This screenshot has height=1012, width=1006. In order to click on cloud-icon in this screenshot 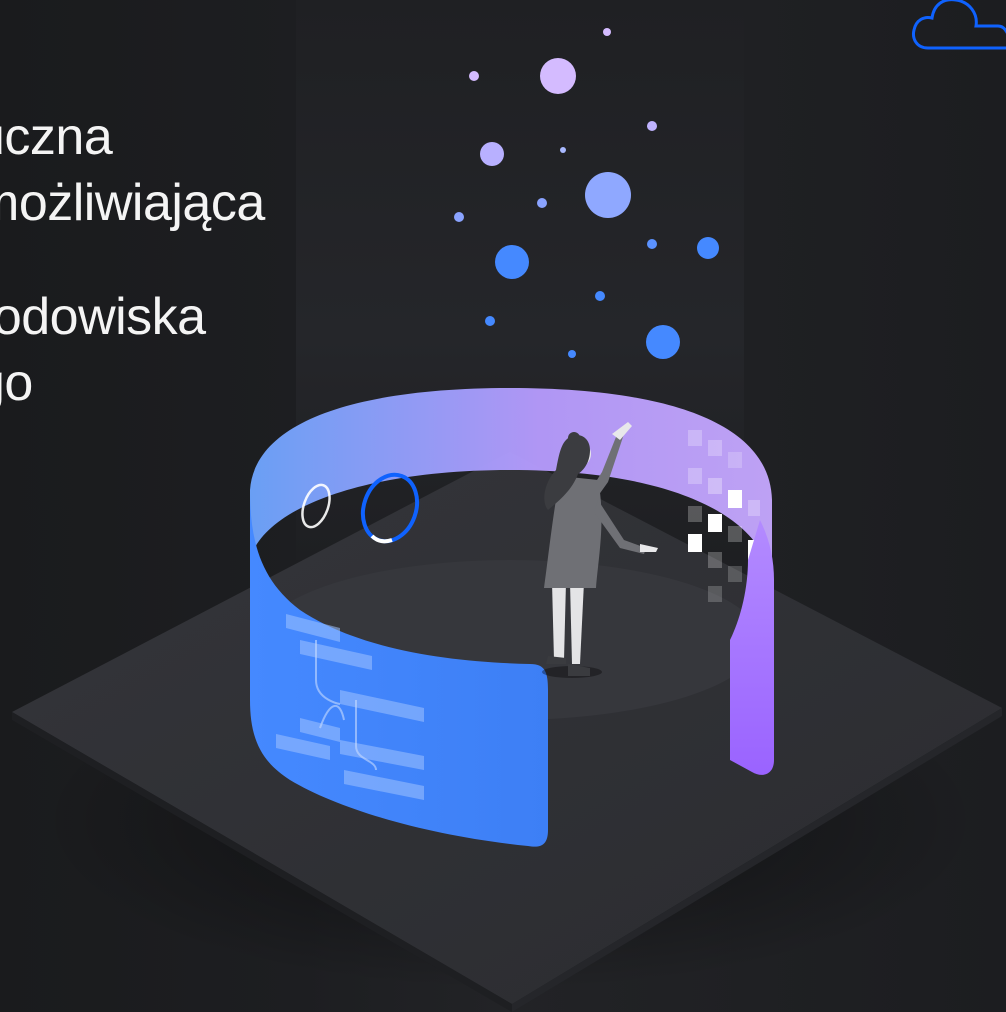, I will do `click(959, 25)`.